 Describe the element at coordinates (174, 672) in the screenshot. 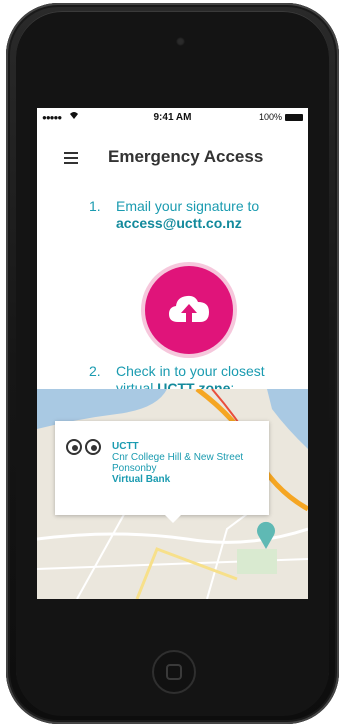

I see `home-button` at that location.